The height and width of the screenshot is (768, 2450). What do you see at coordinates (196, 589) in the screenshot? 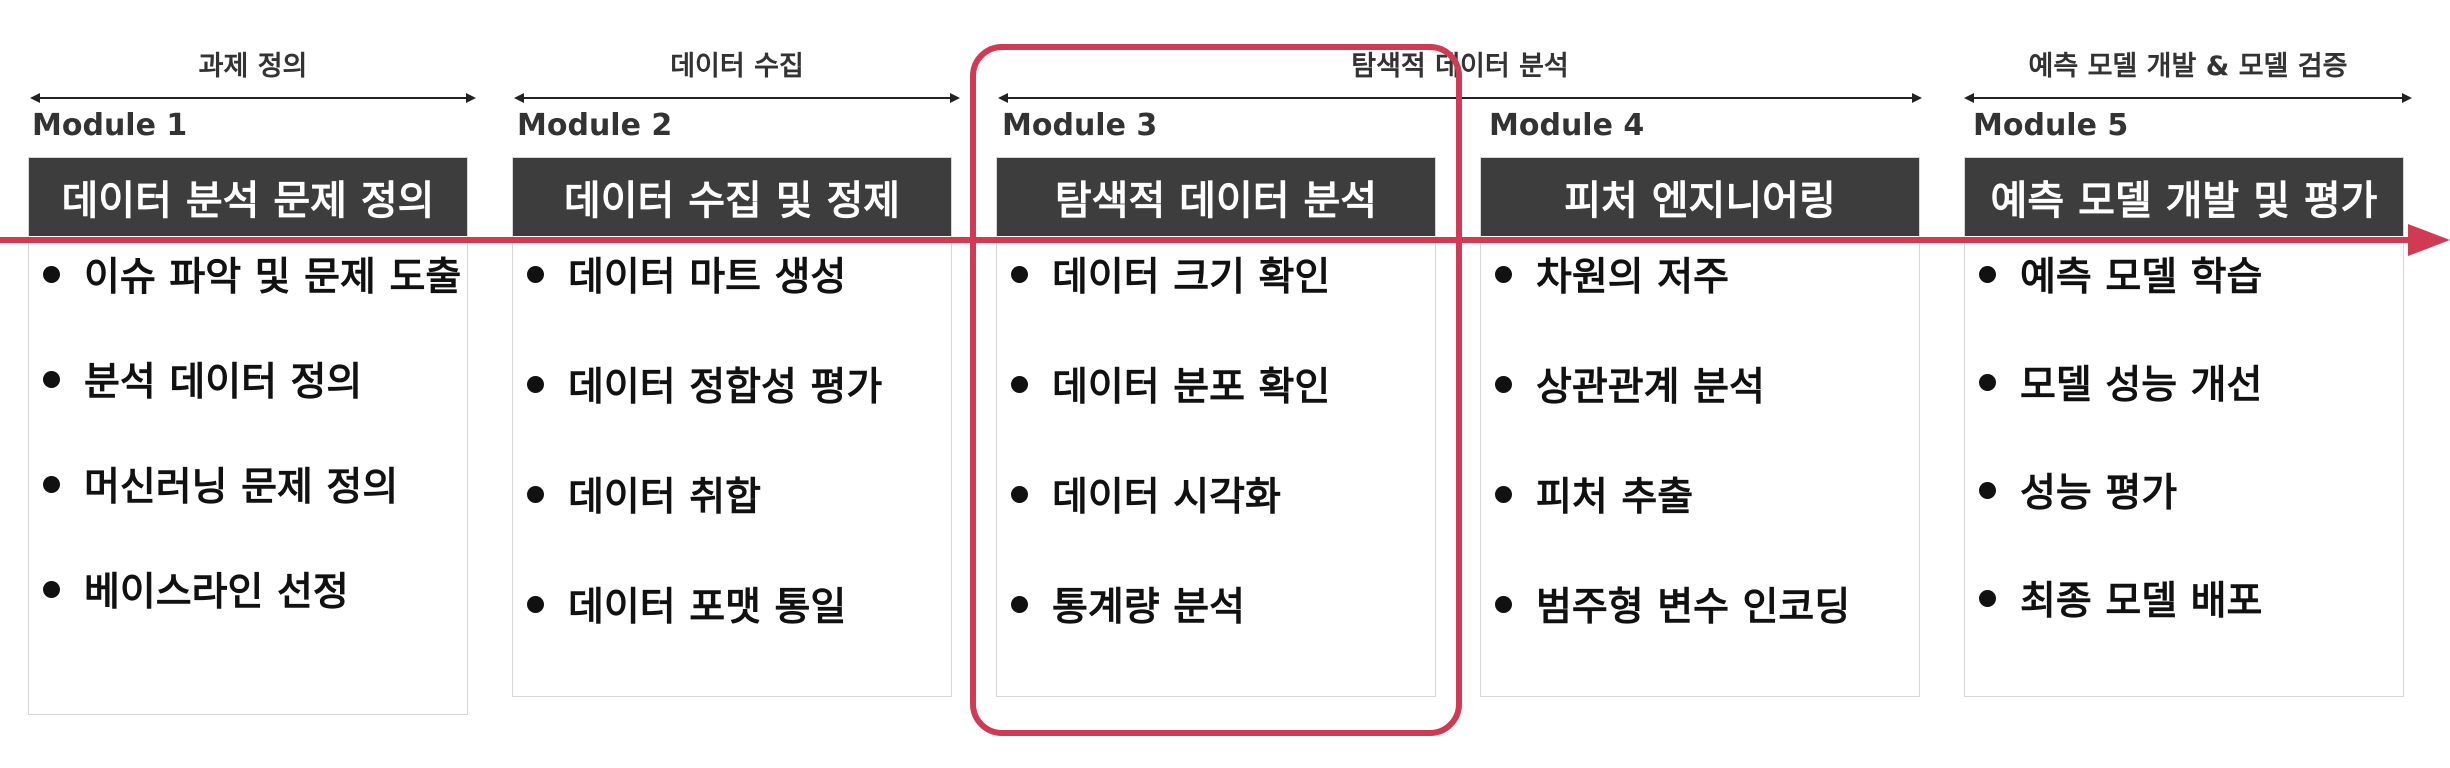
I see `list-item: 베이스라인 선정` at bounding box center [196, 589].